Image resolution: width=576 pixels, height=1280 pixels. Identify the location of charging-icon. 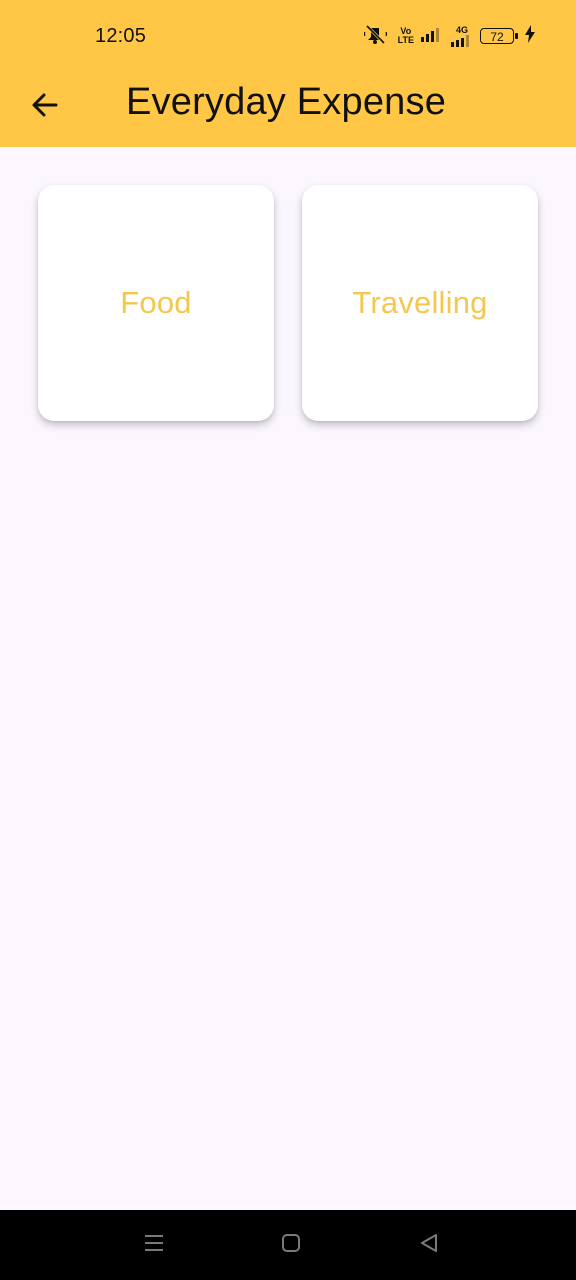
(530, 36).